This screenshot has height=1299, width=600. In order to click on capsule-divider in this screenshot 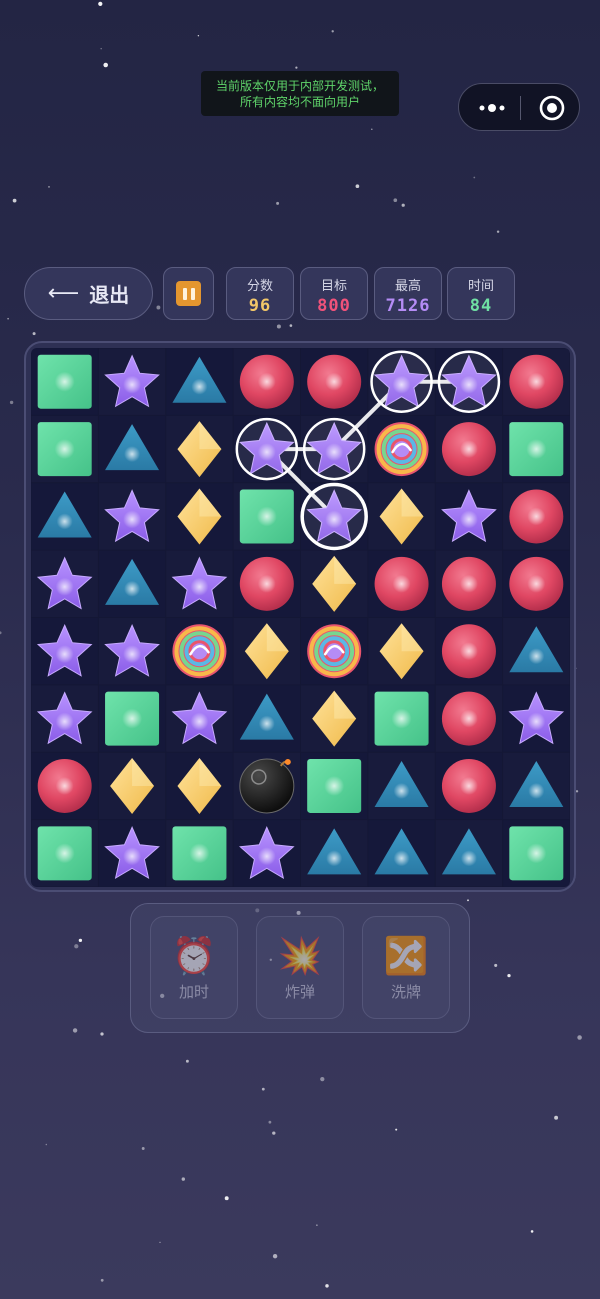, I will do `click(520, 108)`.